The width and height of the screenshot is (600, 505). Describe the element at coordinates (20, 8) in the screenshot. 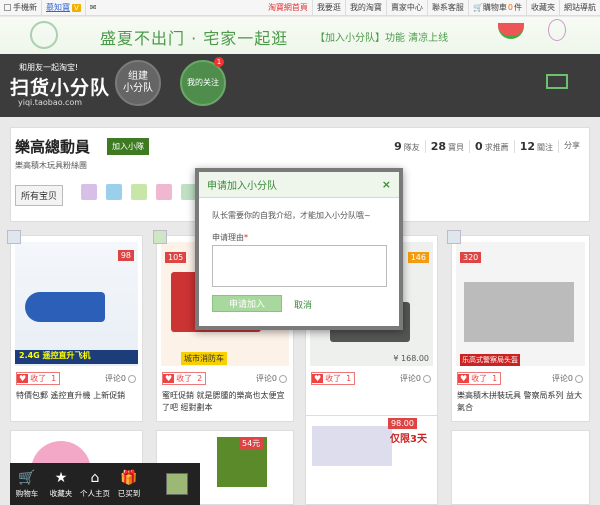

I see `topbar-mobile: 手機新` at that location.